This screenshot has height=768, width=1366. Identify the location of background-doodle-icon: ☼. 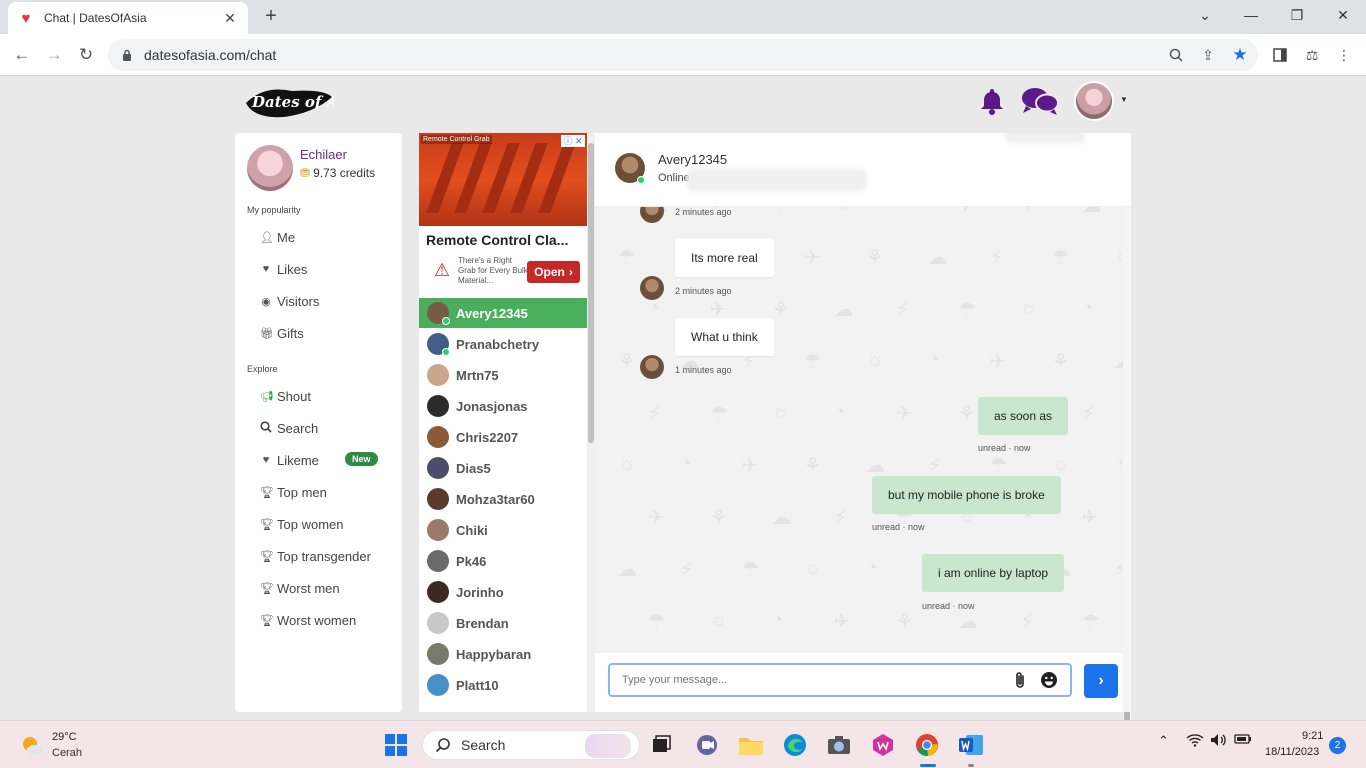
(780, 412).